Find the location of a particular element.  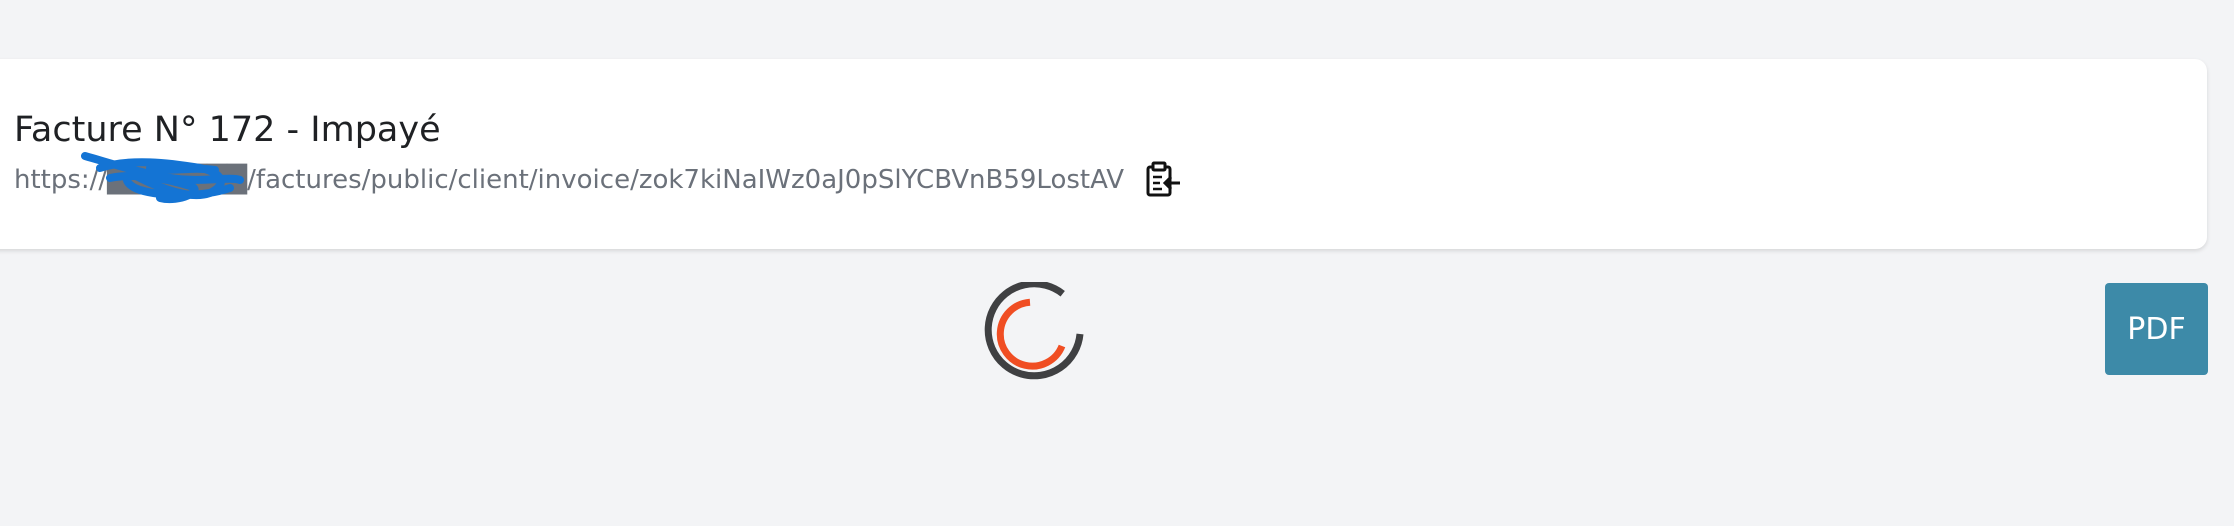

clipboard-paste-icon is located at coordinates (1163, 179).